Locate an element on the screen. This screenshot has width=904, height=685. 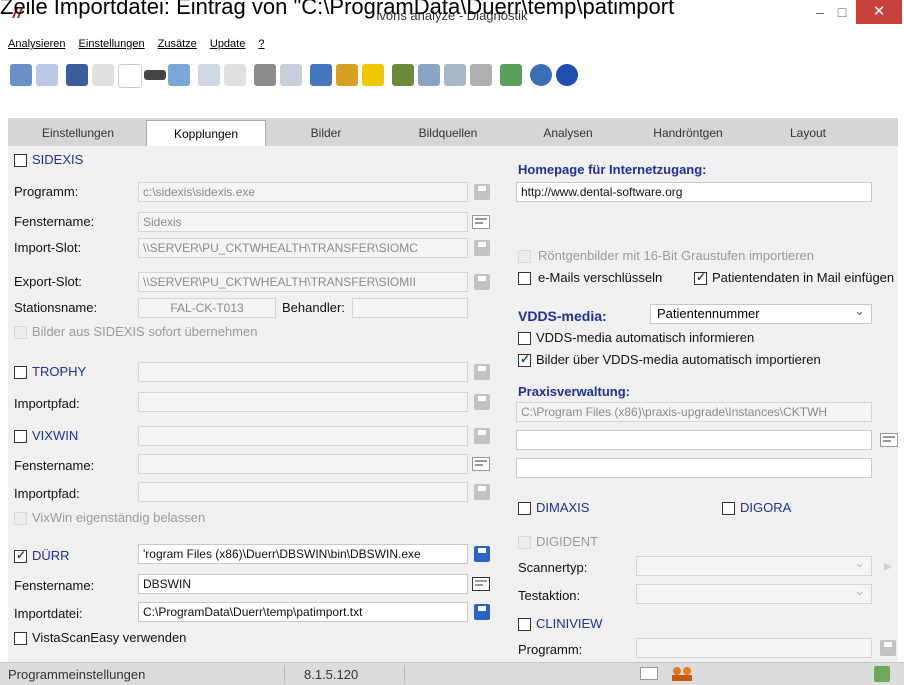
testaktion-select is located at coordinates (754, 593).